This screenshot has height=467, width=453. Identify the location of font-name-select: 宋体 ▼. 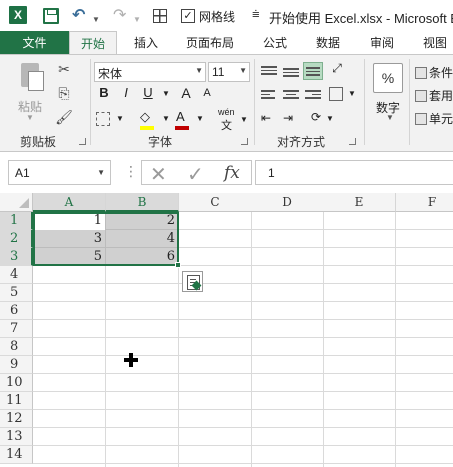
(150, 72).